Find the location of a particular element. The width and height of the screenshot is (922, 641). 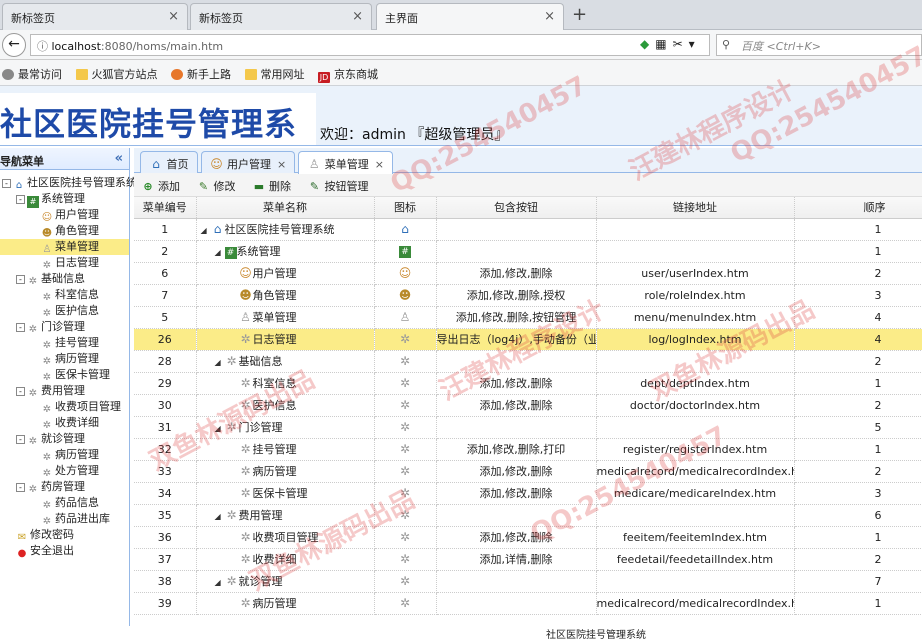

info-icon: ⓘ is located at coordinates (44, 46).